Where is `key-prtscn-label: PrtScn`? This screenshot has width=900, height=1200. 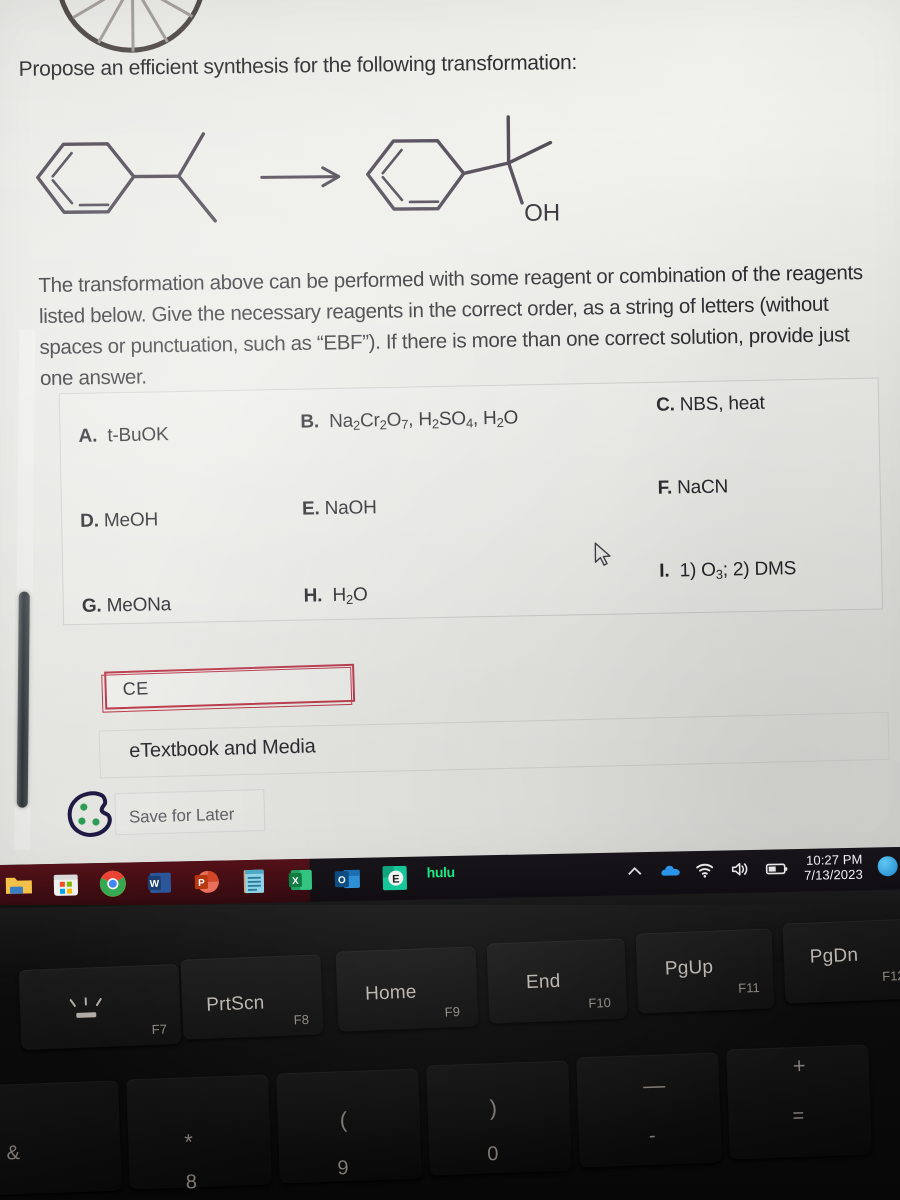 key-prtscn-label: PrtScn is located at coordinates (235, 1004).